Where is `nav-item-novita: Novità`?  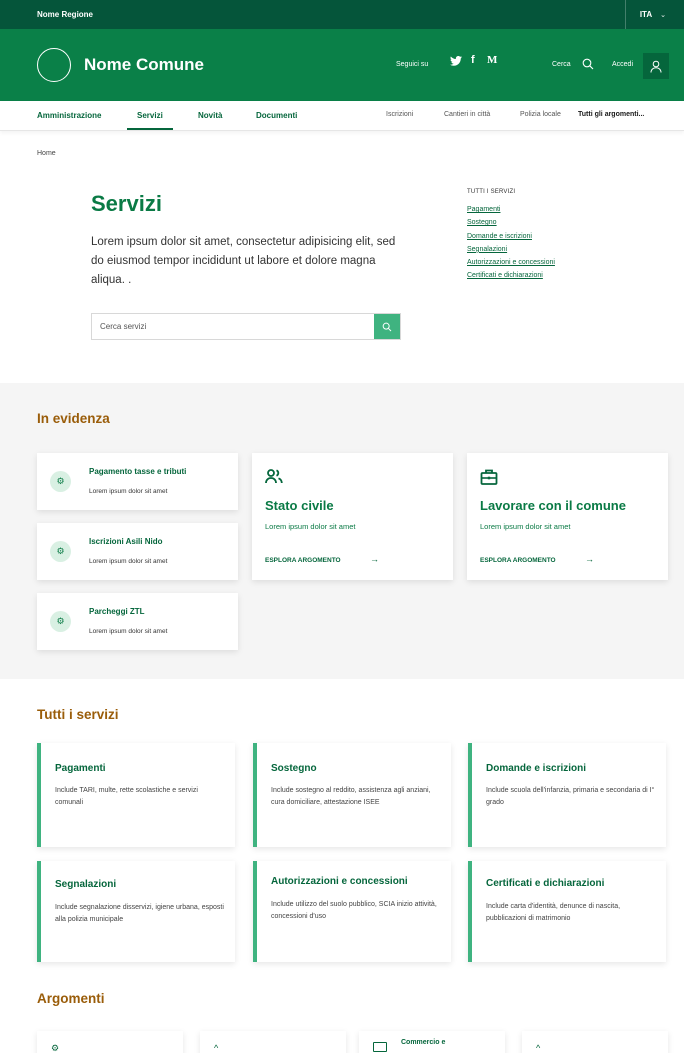 nav-item-novita: Novità is located at coordinates (210, 115).